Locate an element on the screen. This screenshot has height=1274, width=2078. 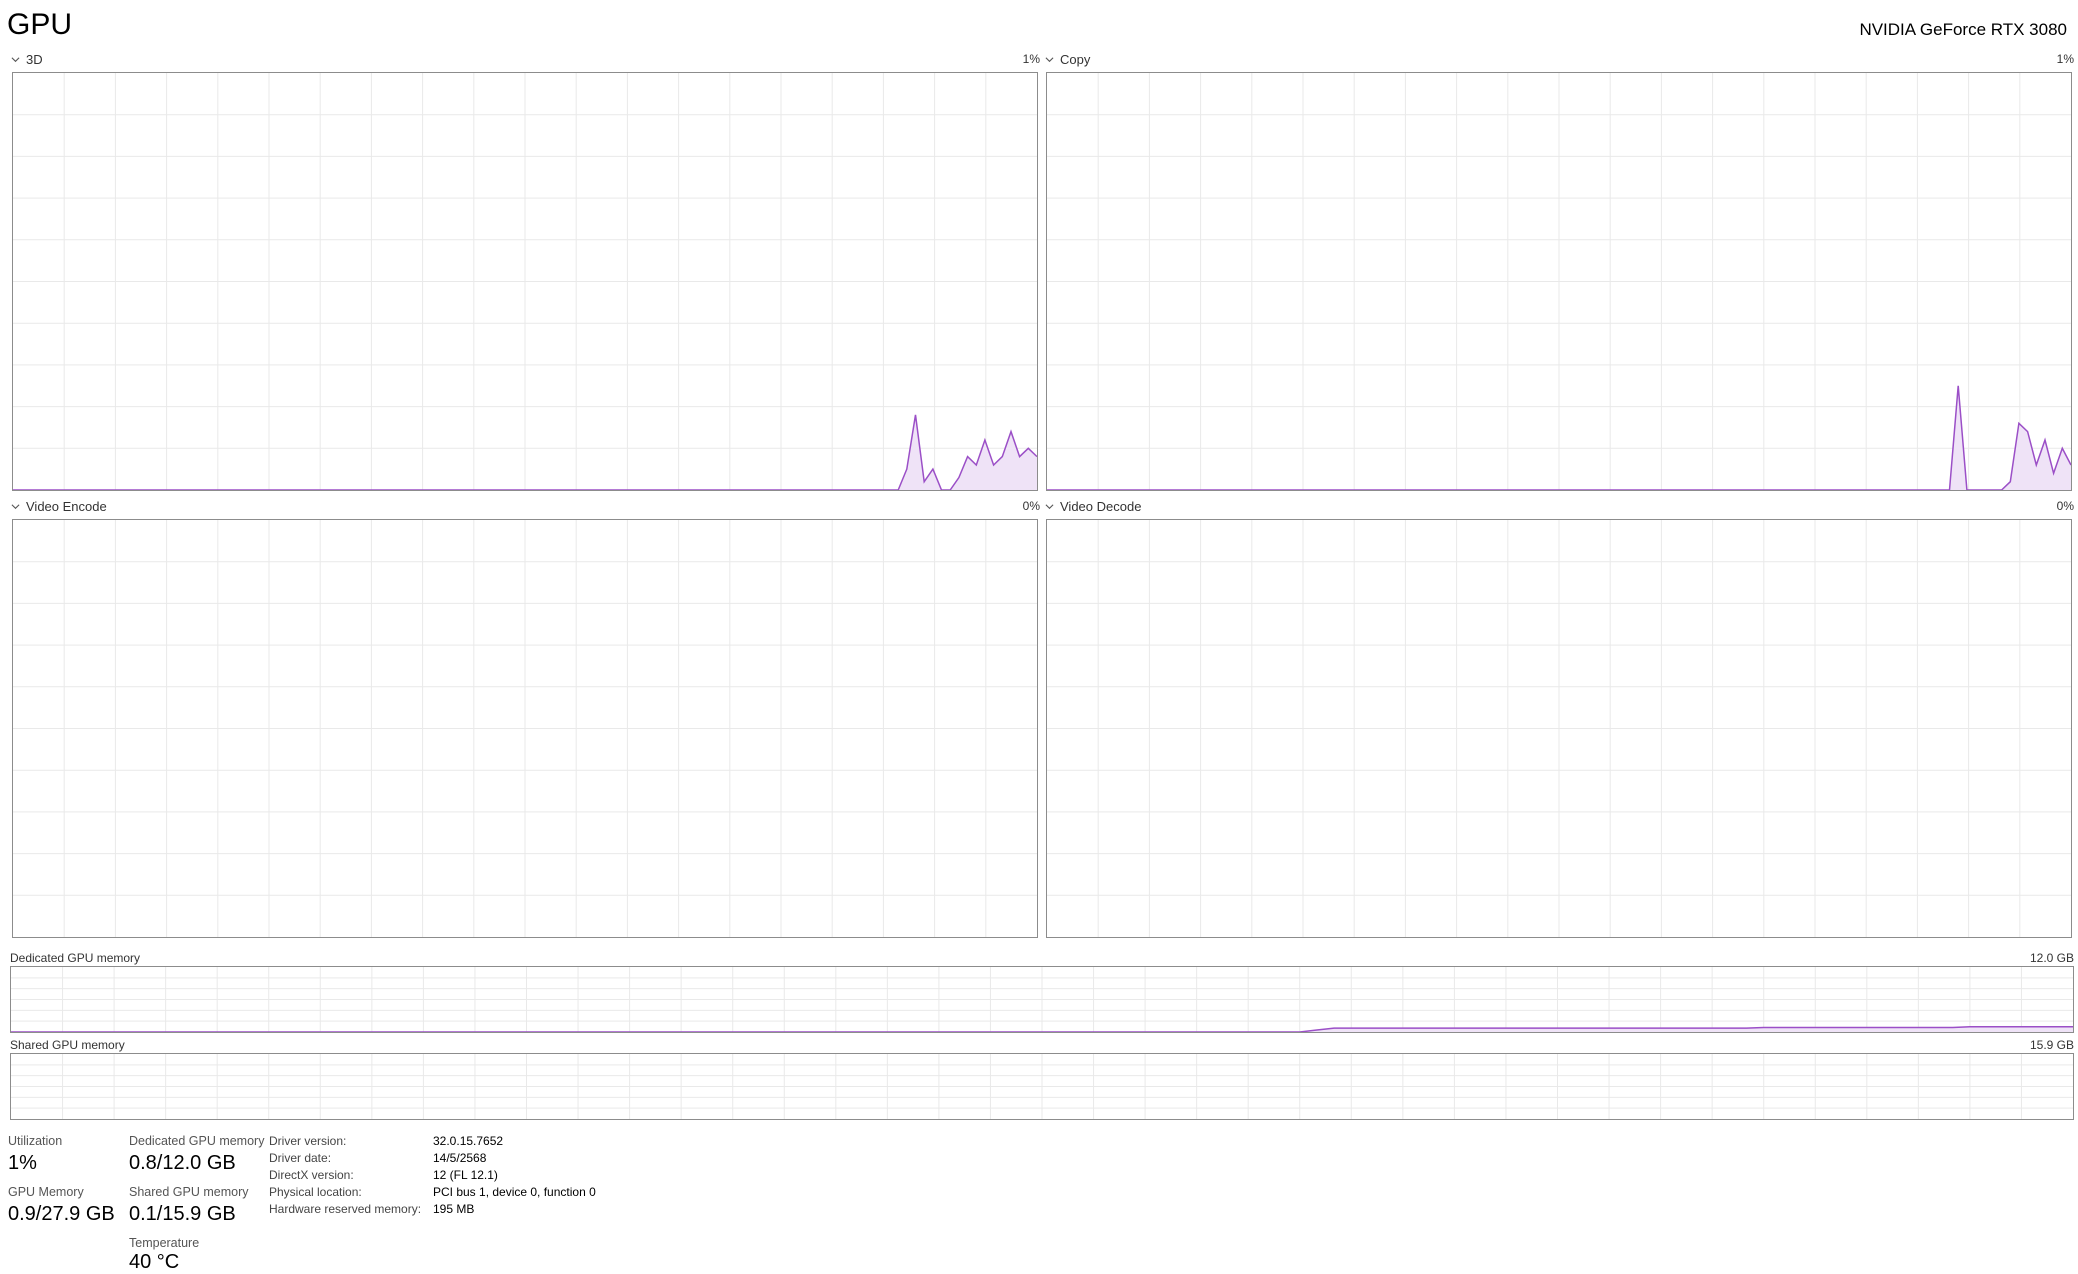
engine-label: Copy is located at coordinates (1075, 59).